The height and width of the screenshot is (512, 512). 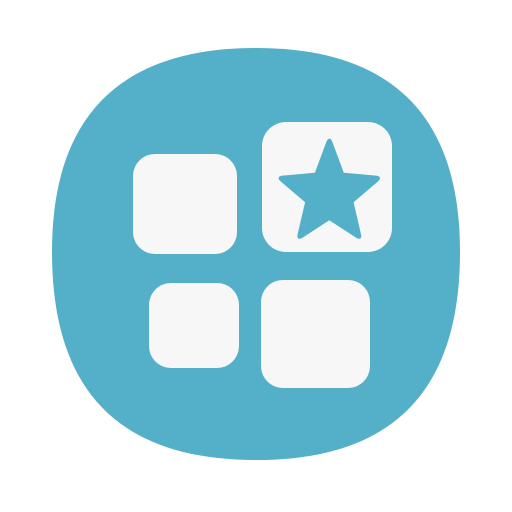 I want to click on app-tile-bottom-left, so click(x=194, y=325).